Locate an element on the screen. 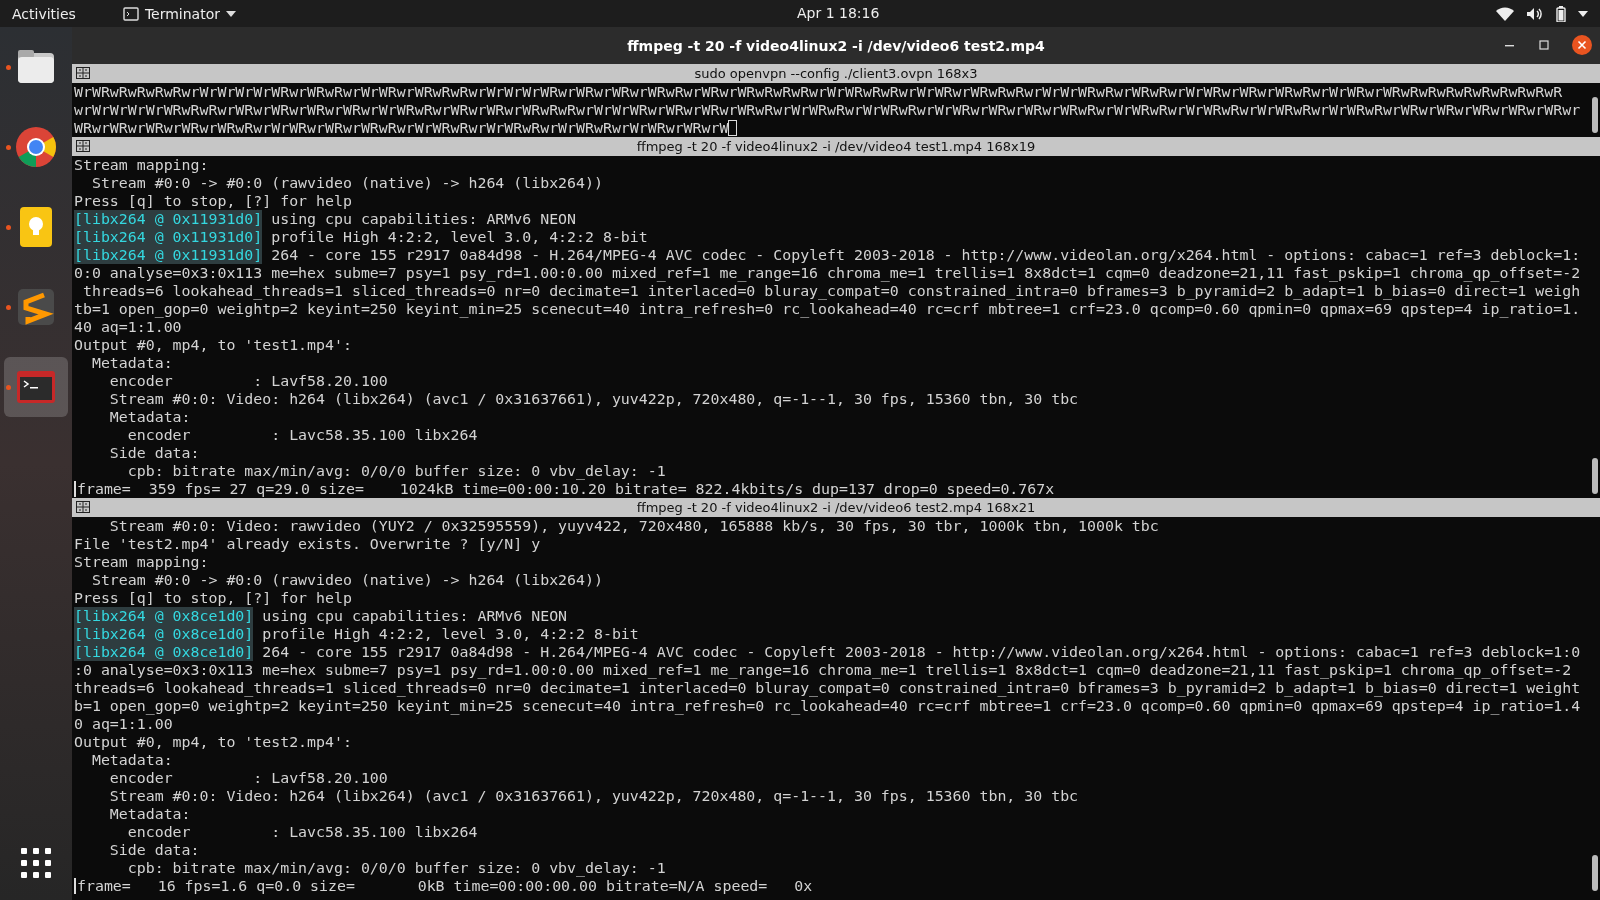  speaker-icon is located at coordinates (1535, 13).